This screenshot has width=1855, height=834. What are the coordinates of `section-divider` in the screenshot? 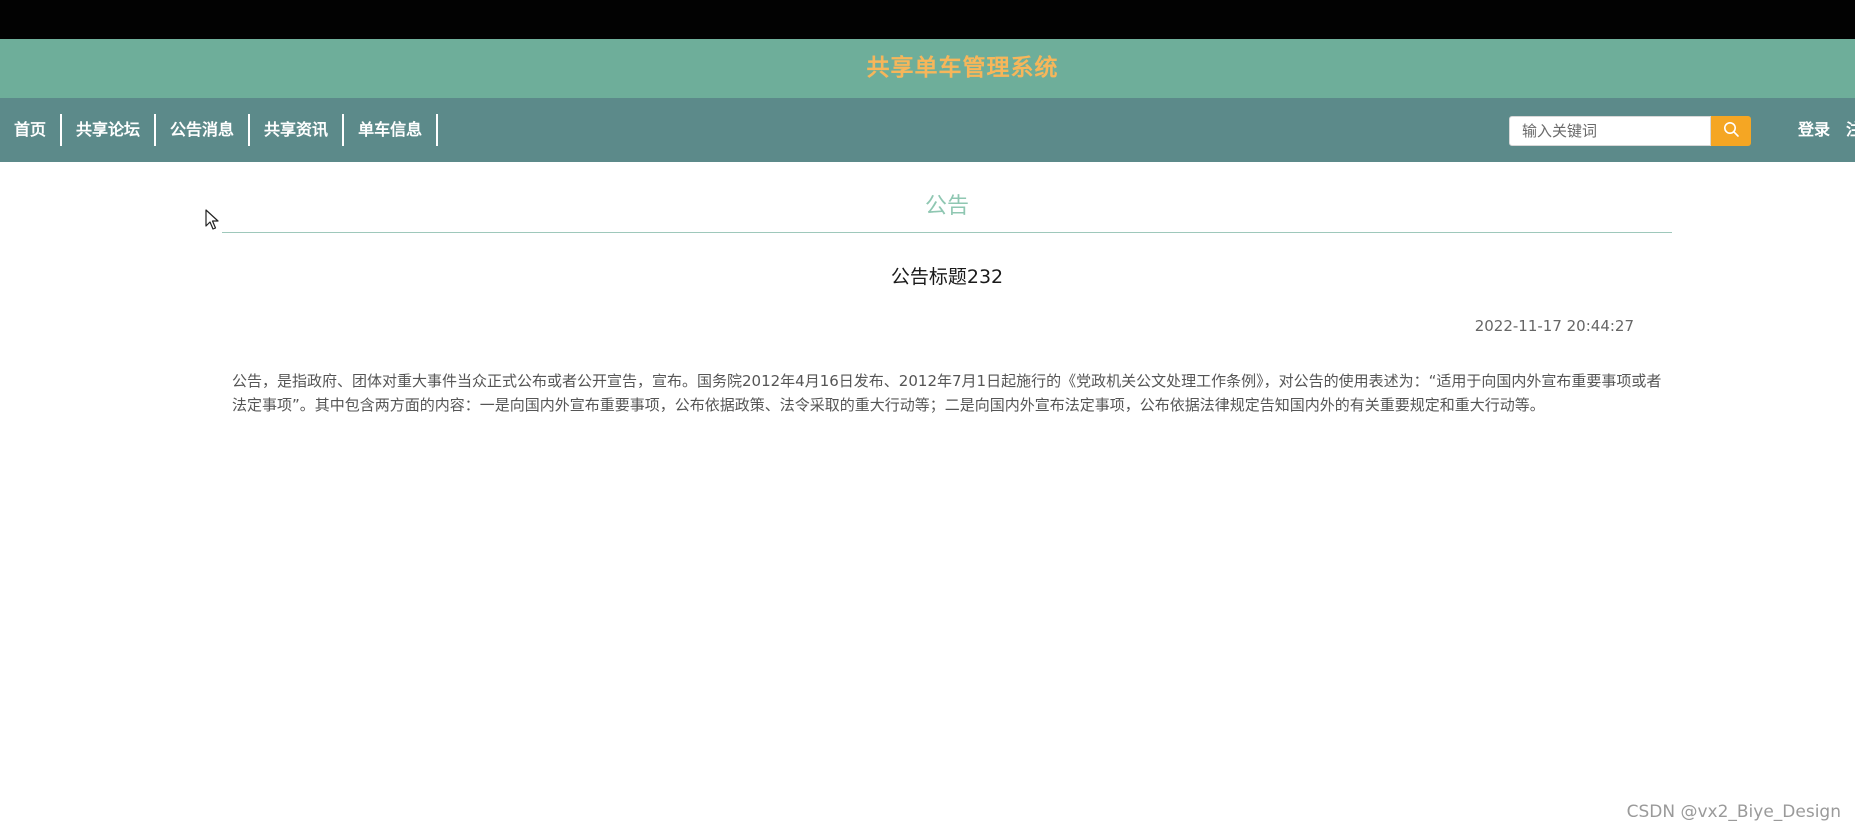 It's located at (947, 232).